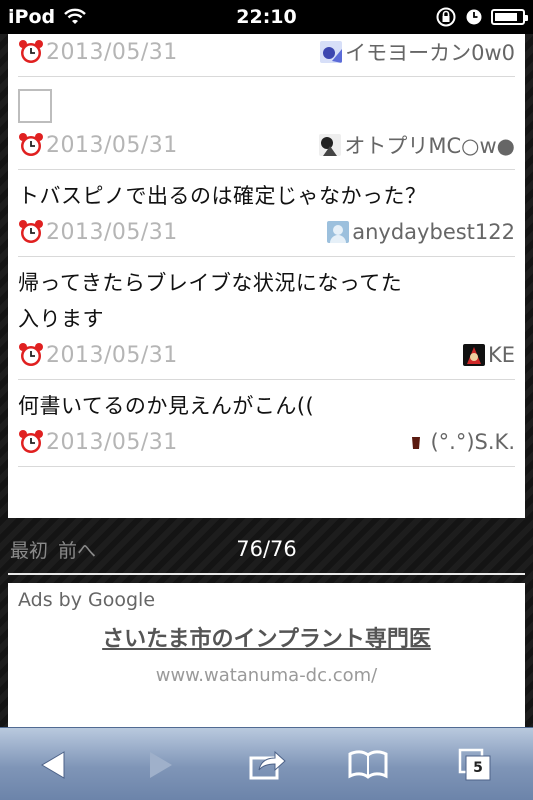  I want to click on browser-toolbar: 5, so click(266, 763).